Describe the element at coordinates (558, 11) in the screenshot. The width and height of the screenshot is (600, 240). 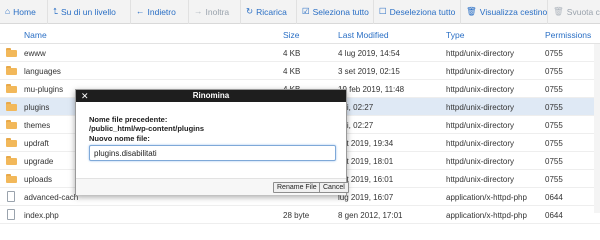
I see `empty-trash-icon: 🗑` at that location.